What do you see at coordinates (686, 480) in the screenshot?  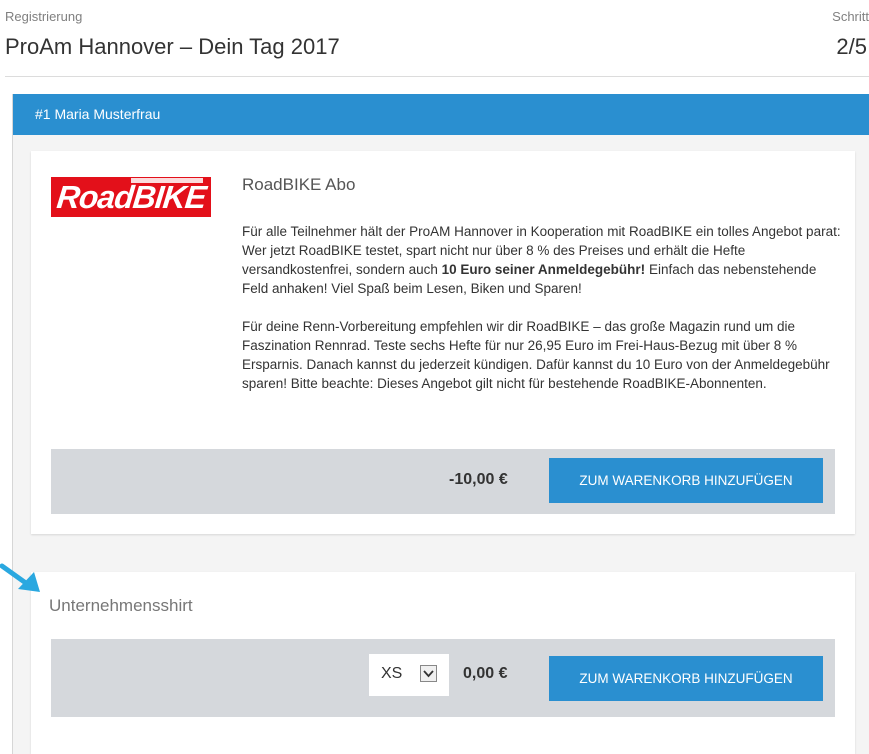 I see `add-offer-to-cart-button: ZUM WARENKORB HINZUFÜGEN` at bounding box center [686, 480].